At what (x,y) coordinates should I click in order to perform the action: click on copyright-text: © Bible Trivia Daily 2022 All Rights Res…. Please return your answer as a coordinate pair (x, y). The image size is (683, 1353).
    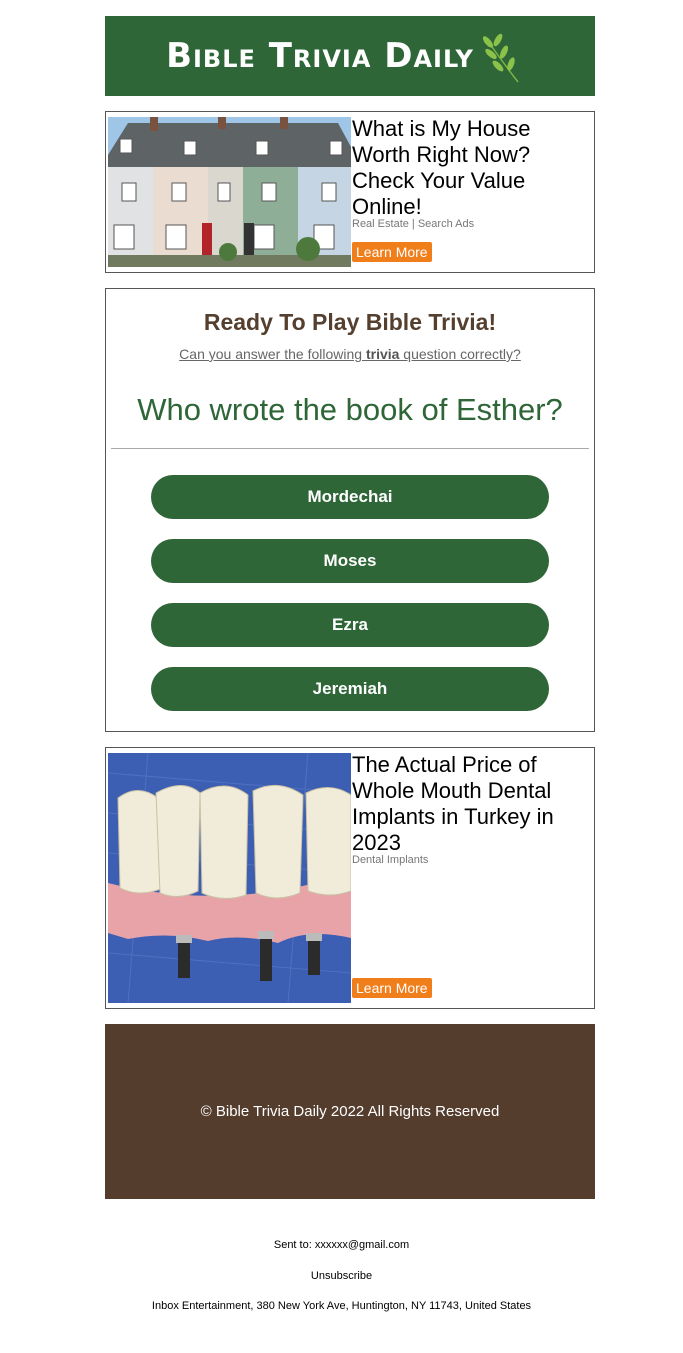
    Looking at the image, I should click on (350, 1111).